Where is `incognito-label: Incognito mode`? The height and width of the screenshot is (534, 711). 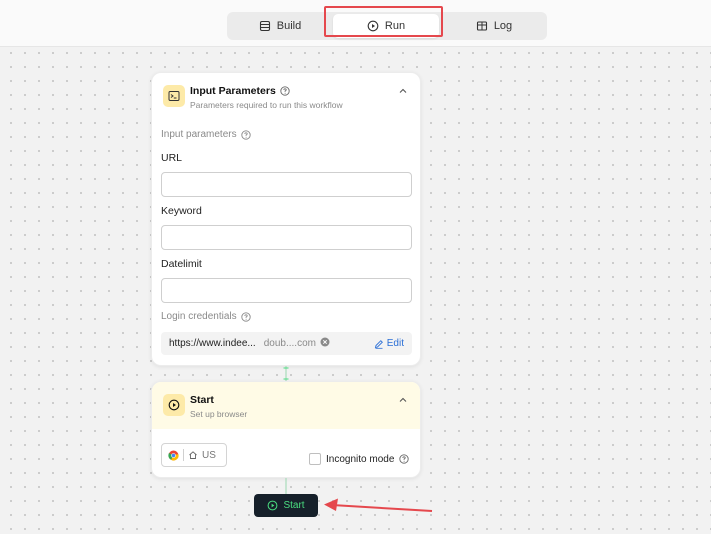 incognito-label: Incognito mode is located at coordinates (360, 459).